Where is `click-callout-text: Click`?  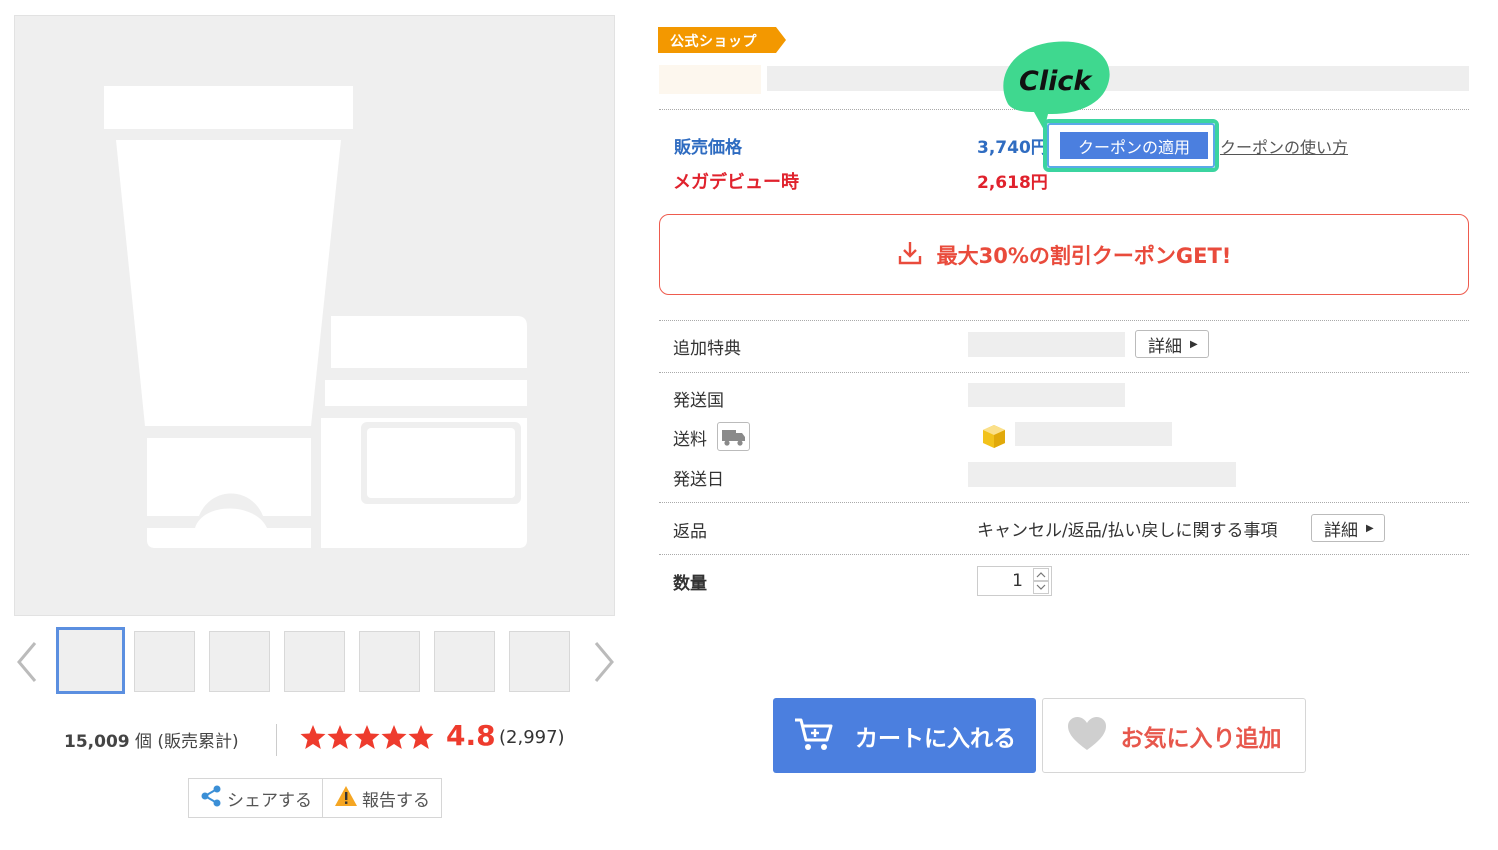
click-callout-text: Click is located at coordinates (1055, 81).